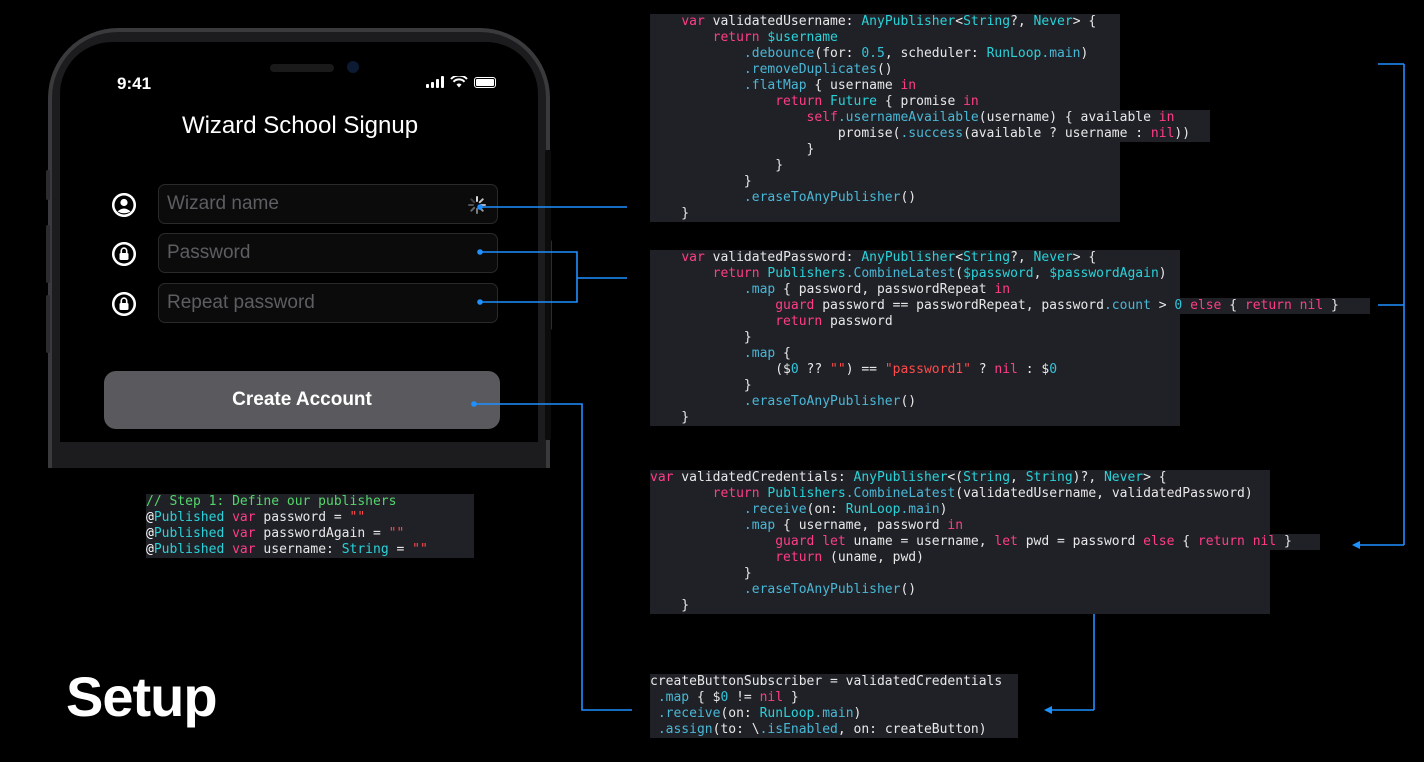  I want to click on code-line: // Step 1: Define our publishers, so click(271, 501).